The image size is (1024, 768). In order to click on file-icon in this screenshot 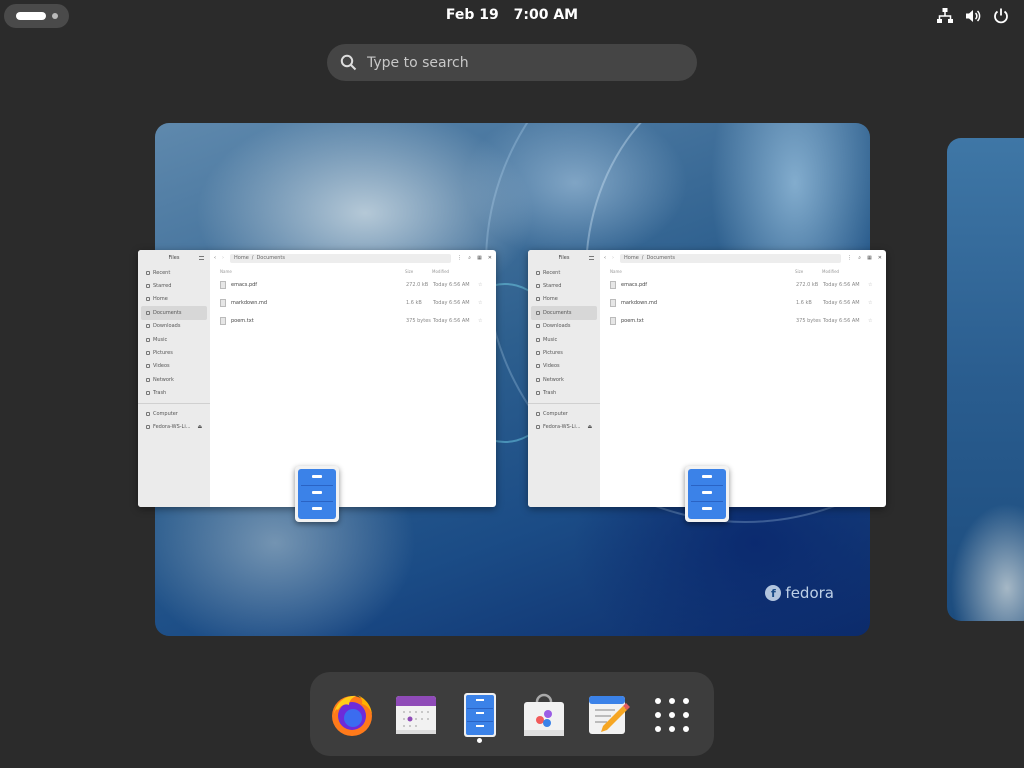, I will do `click(223, 321)`.